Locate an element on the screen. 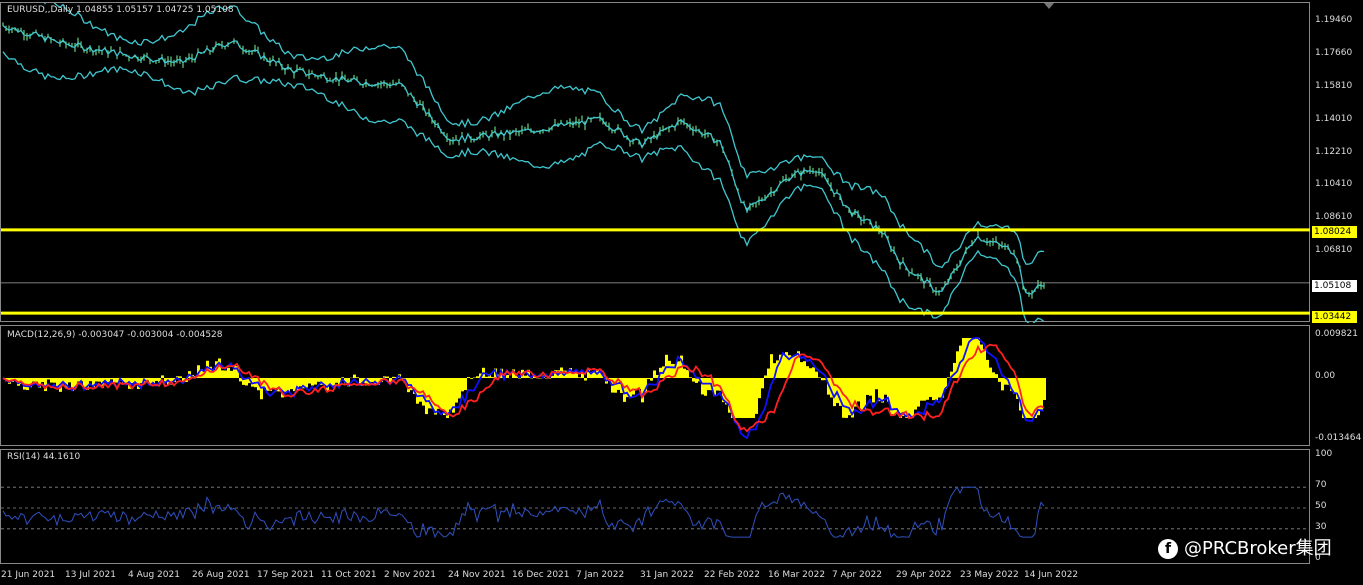  rsi-tick-label: 70 is located at coordinates (1321, 485).